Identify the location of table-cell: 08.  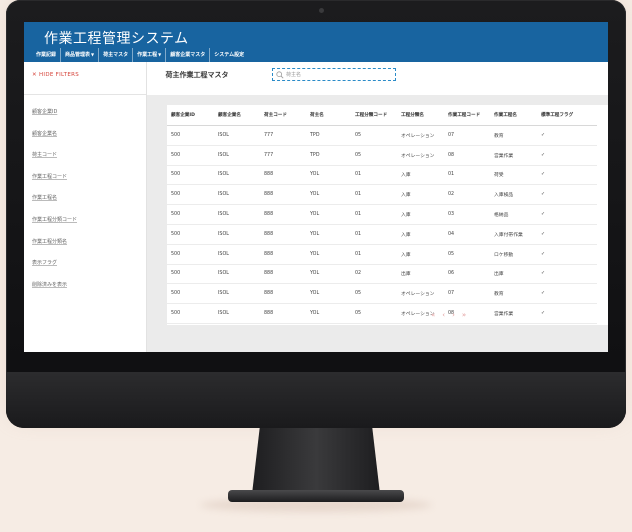
(467, 155).